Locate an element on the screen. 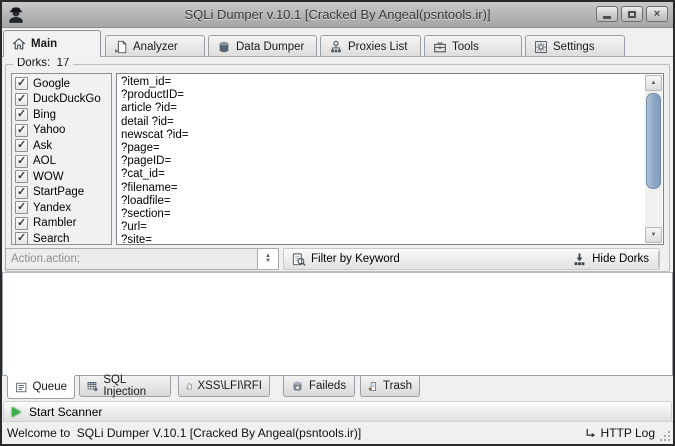  tab-label: Analyzer is located at coordinates (155, 46).